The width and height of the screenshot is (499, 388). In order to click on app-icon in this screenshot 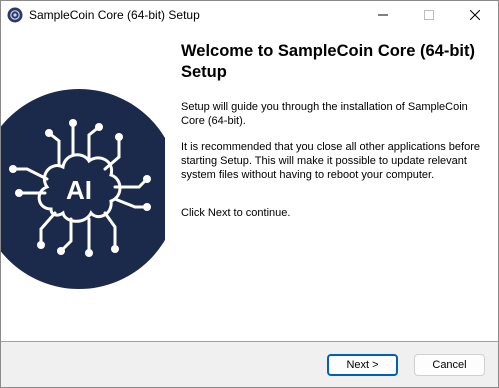, I will do `click(15, 15)`.